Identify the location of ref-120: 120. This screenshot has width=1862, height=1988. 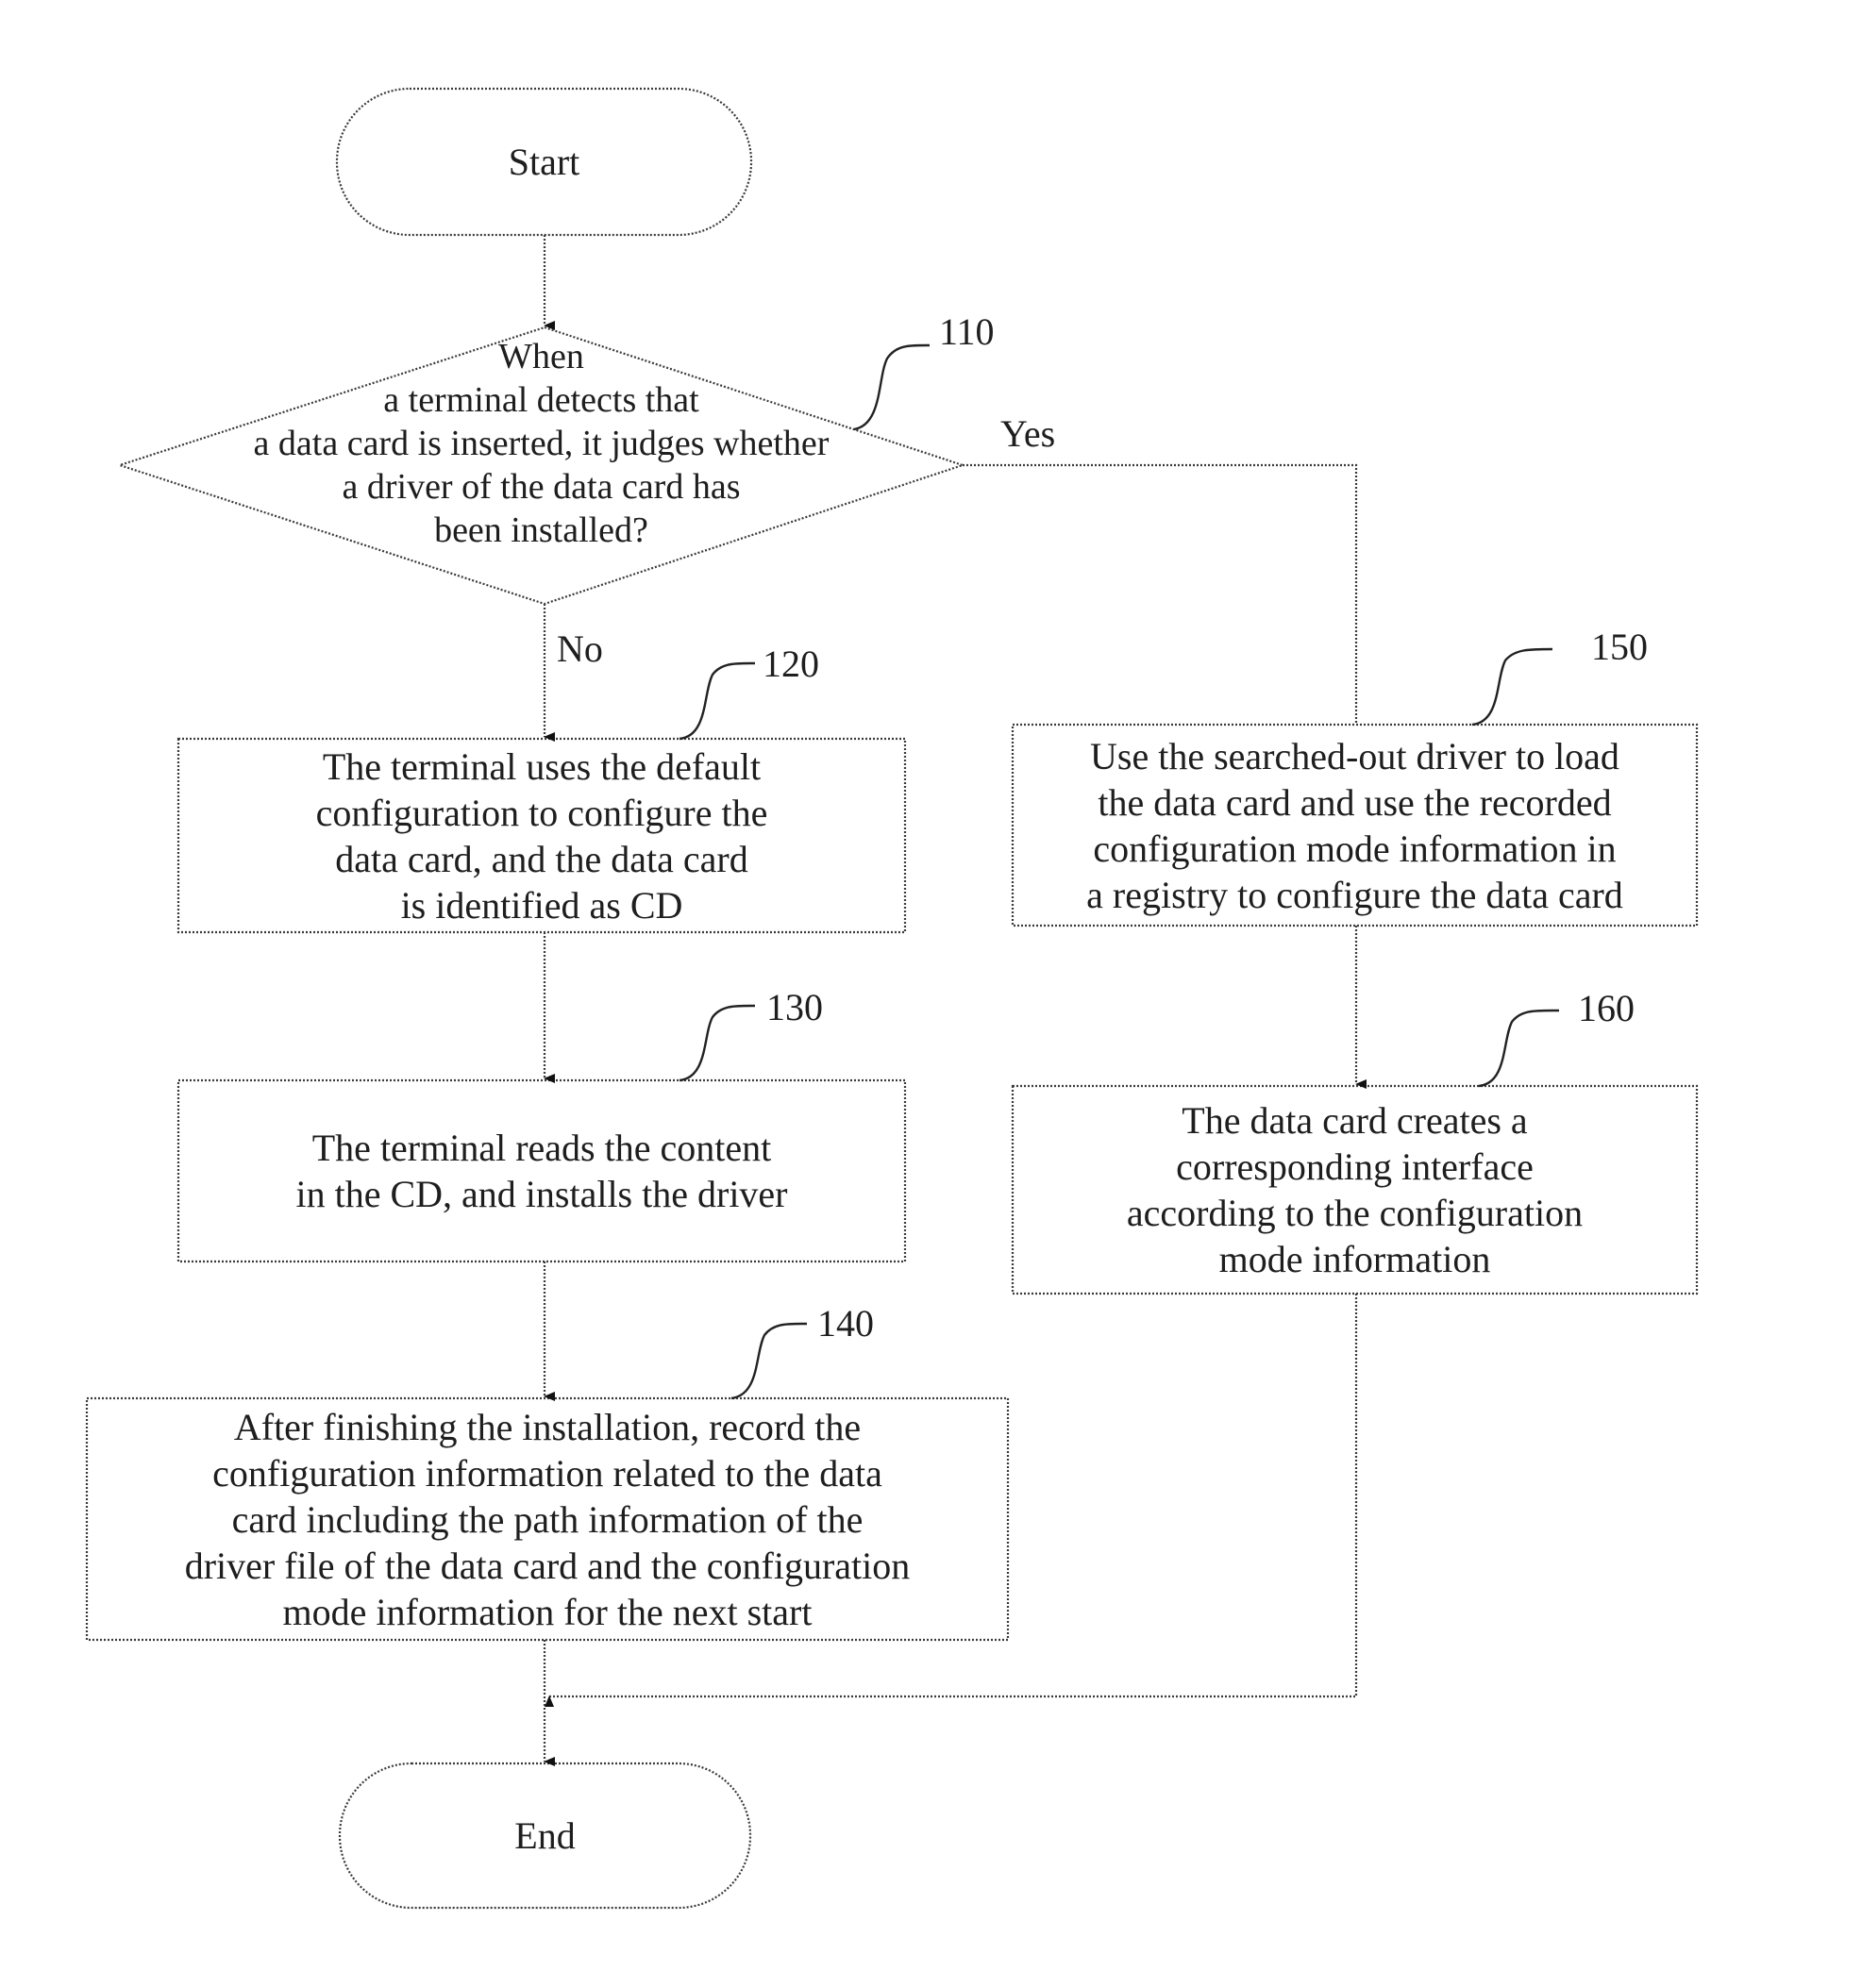
(791, 664).